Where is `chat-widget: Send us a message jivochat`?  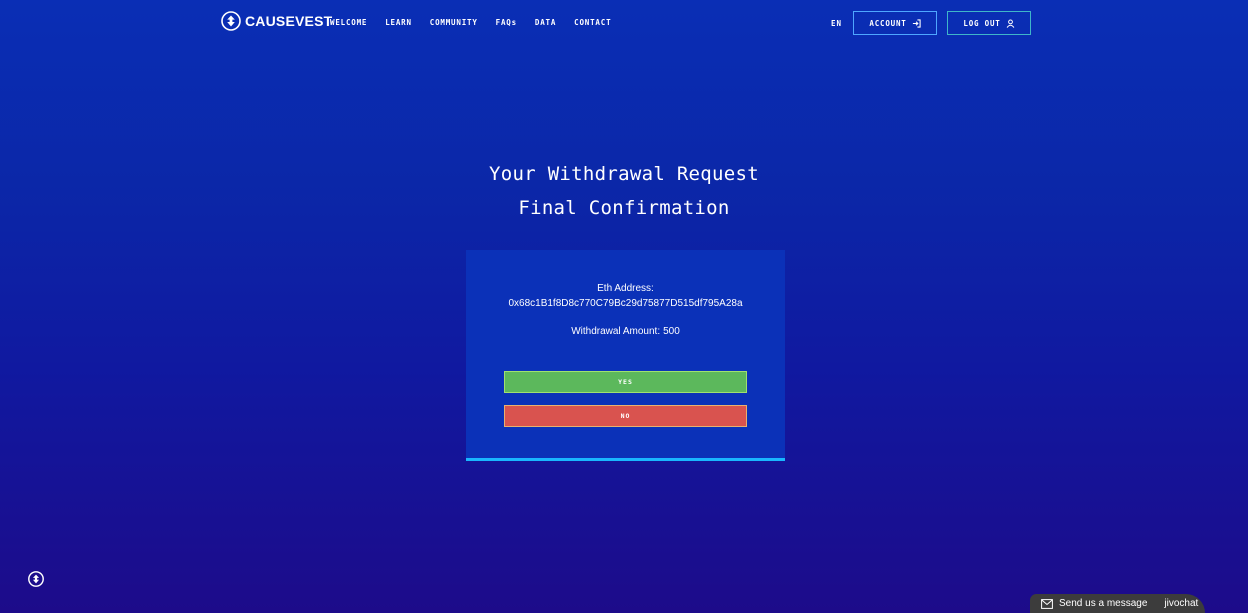
chat-widget: Send us a message jivochat is located at coordinates (1117, 603).